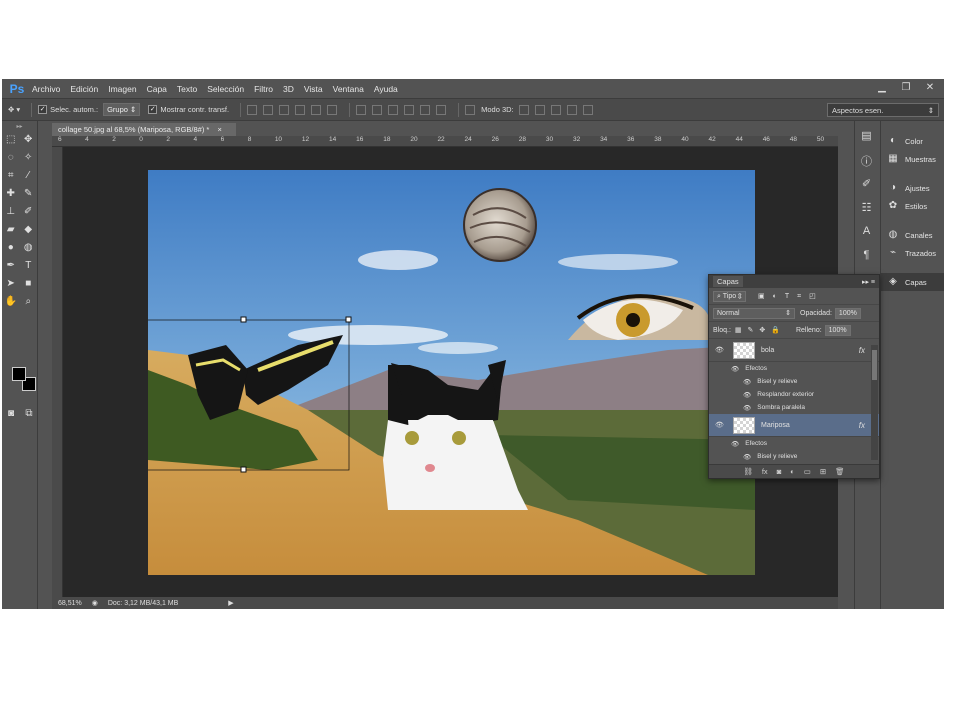 This screenshot has width=960, height=720. Describe the element at coordinates (11, 158) in the screenshot. I see `lasso-tool-icon: ◌` at that location.